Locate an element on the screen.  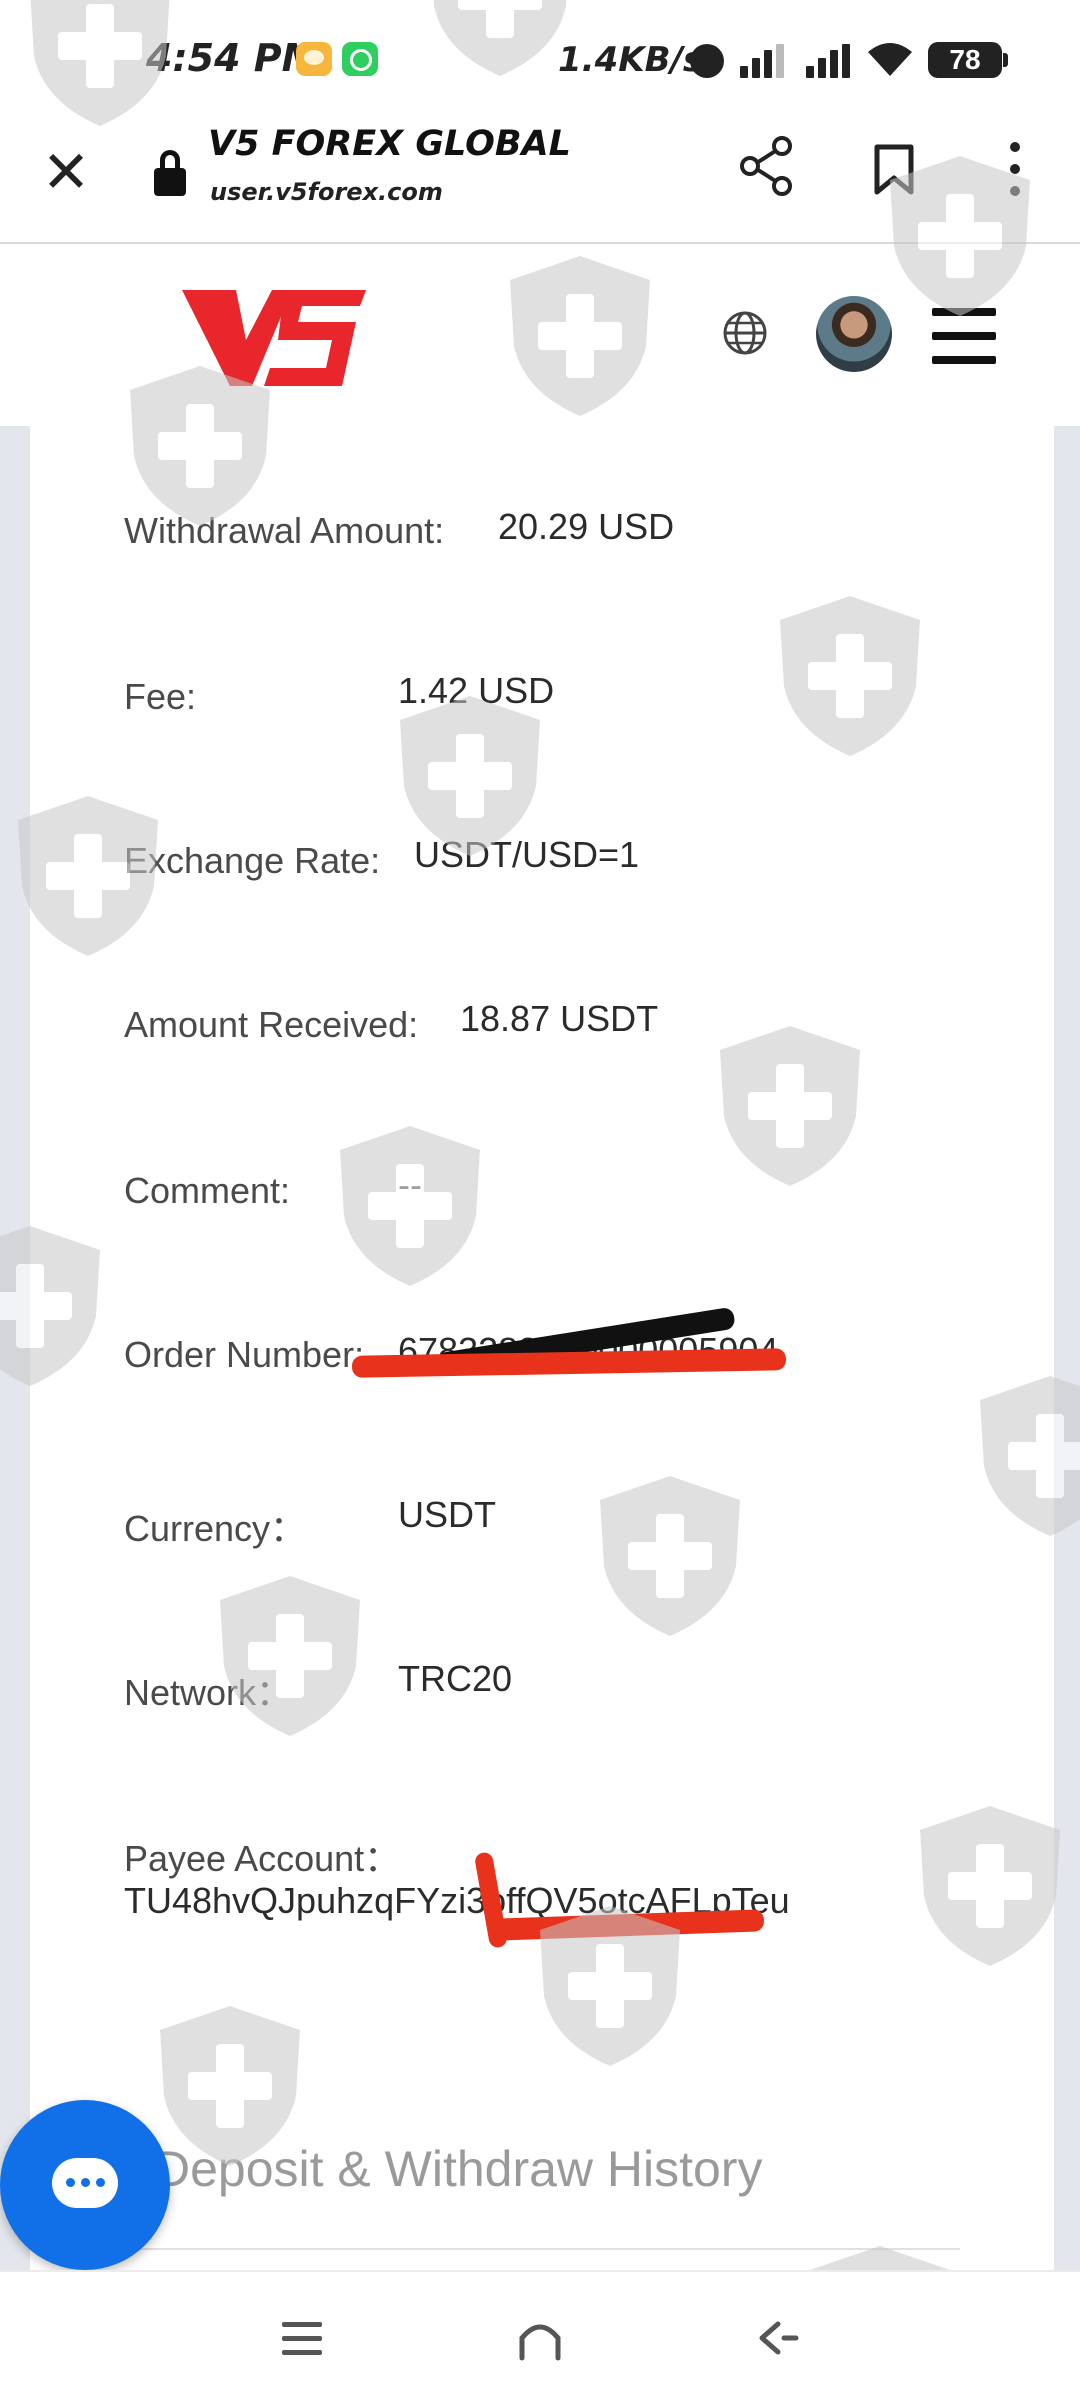
exchange-rate-value: USDT/USD=1 is located at coordinates (527, 854).